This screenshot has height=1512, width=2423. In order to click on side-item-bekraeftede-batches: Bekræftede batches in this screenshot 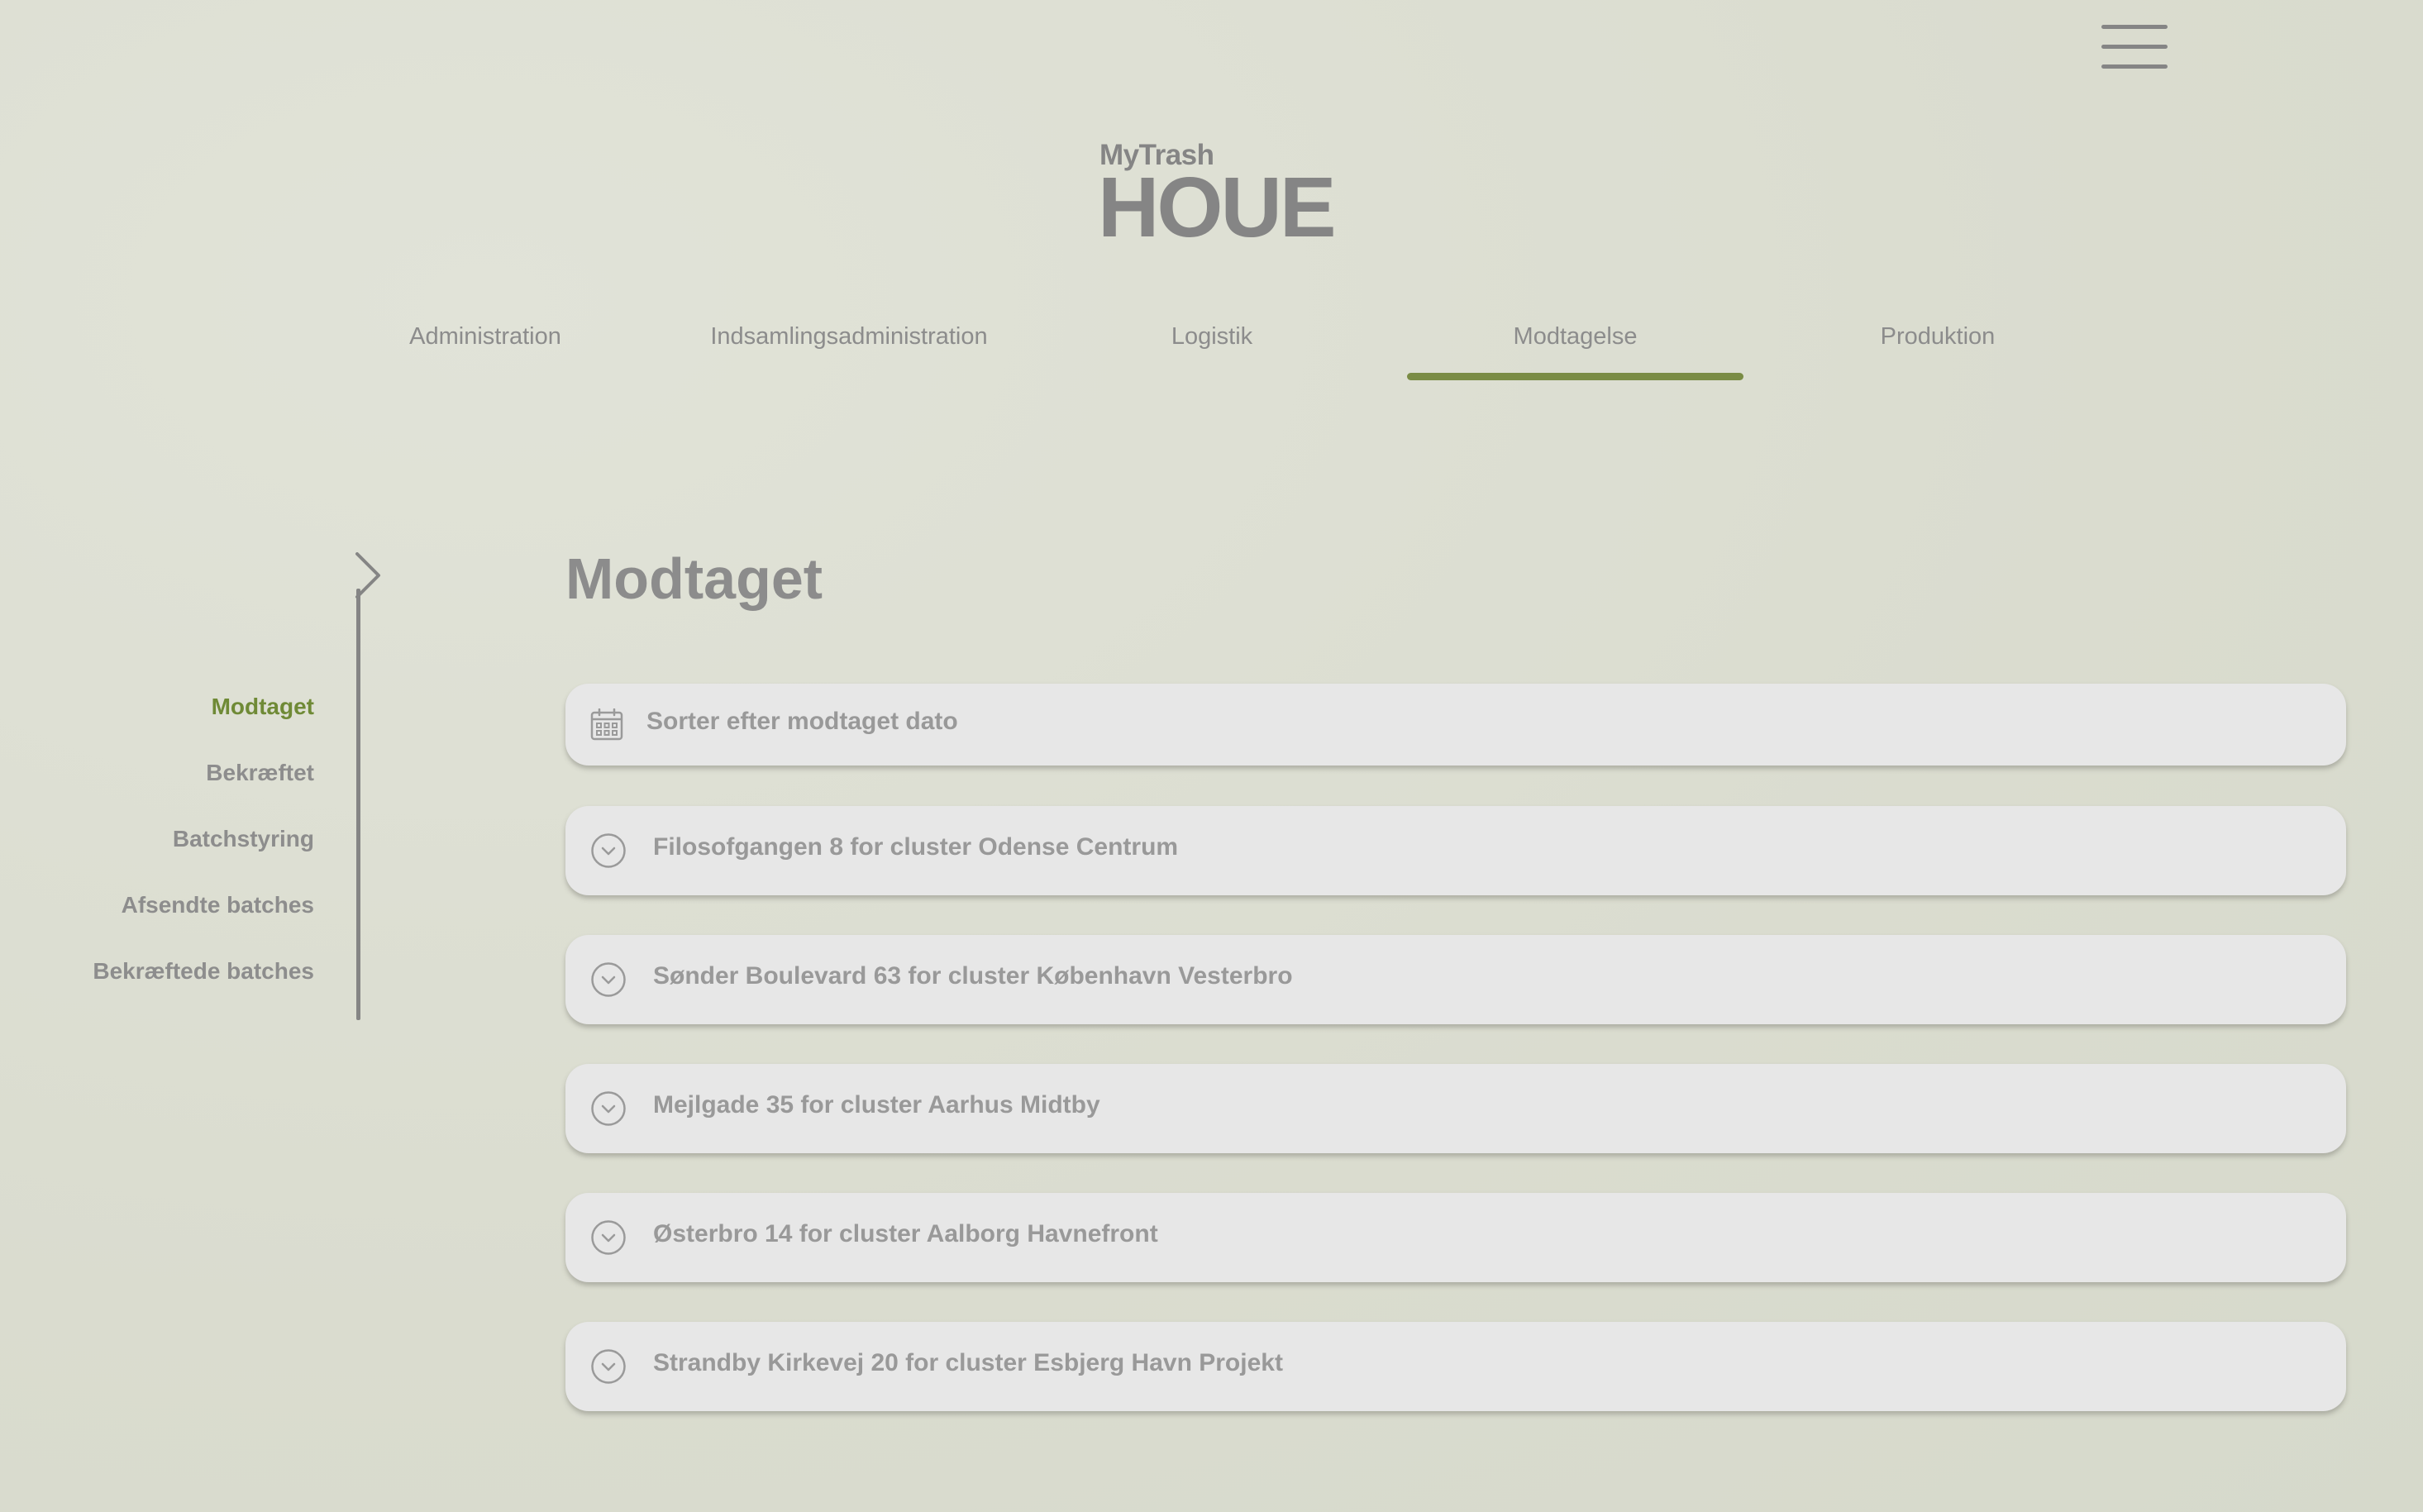, I will do `click(173, 984)`.